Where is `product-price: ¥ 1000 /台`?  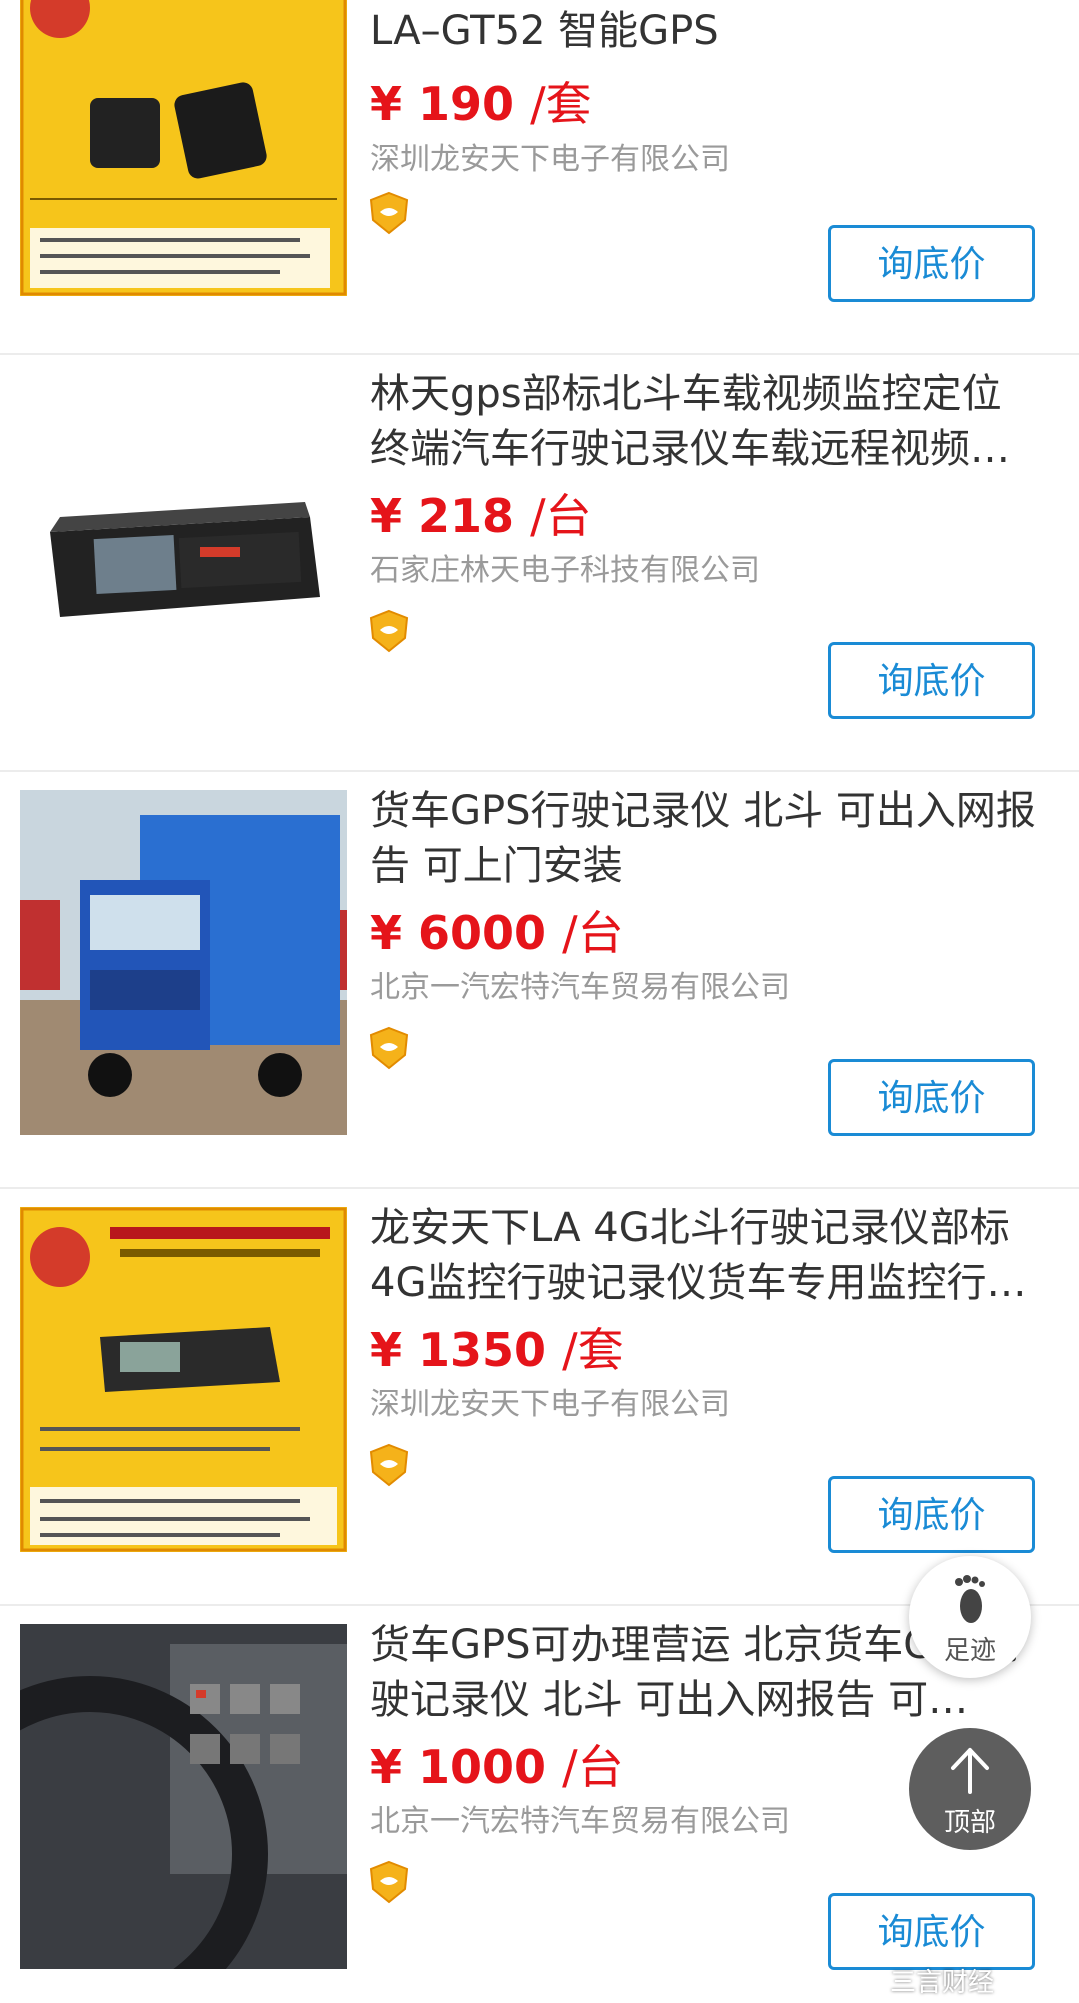
product-price: ¥ 1000 /台 is located at coordinates (497, 1764).